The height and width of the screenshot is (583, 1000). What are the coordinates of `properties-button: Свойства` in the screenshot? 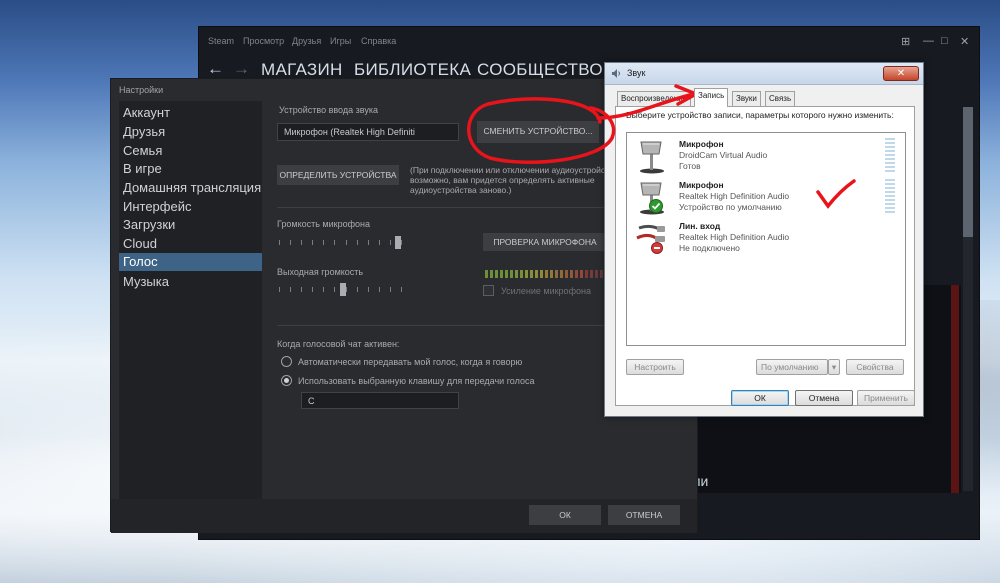 It's located at (875, 367).